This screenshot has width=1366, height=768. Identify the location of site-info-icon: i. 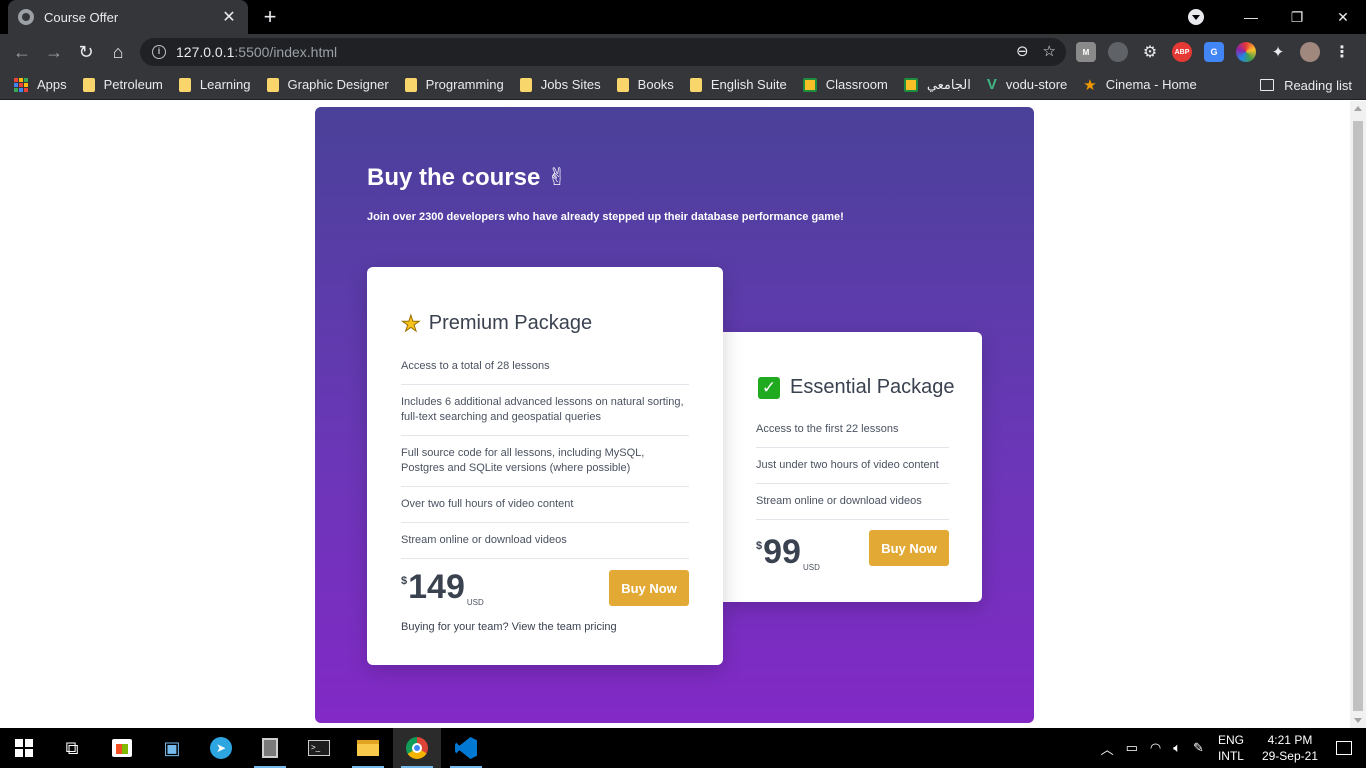
(159, 52).